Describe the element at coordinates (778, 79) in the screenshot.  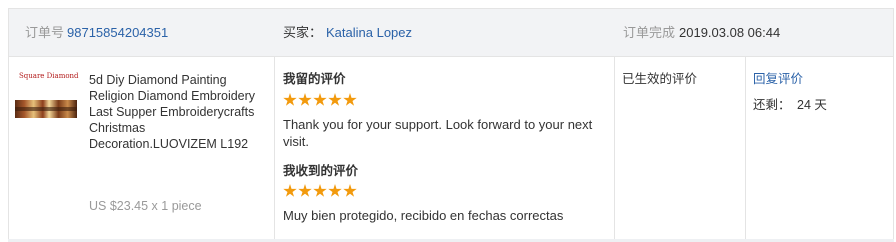
I see `reply-feedback-link: 回复评价` at that location.